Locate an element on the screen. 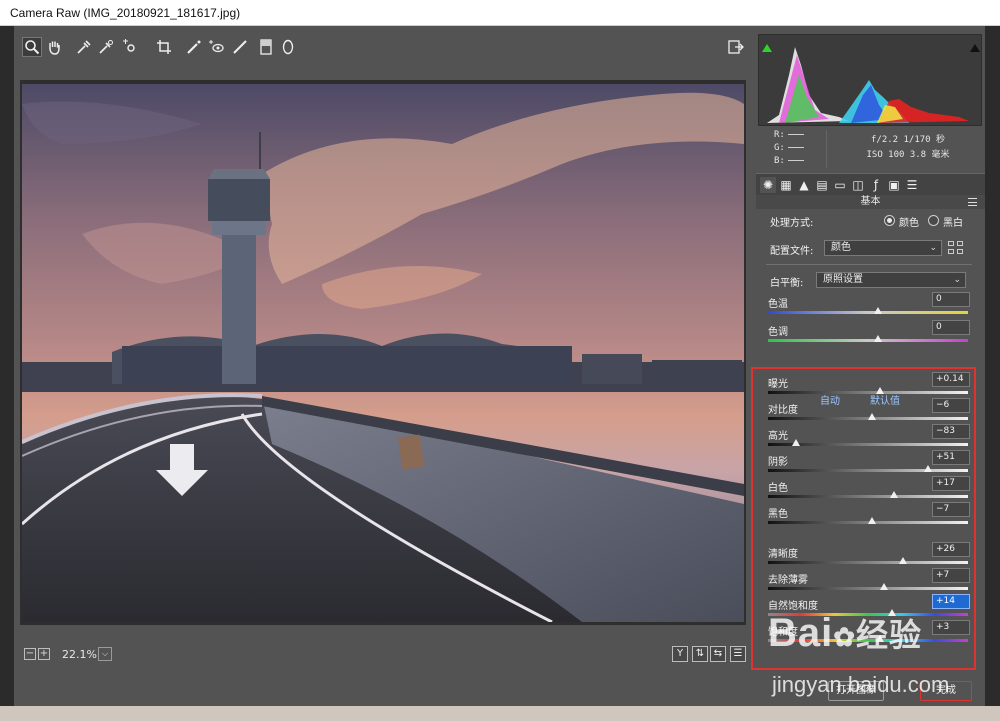 The image size is (1000, 721). desktop-bottom-edge is located at coordinates (500, 713).